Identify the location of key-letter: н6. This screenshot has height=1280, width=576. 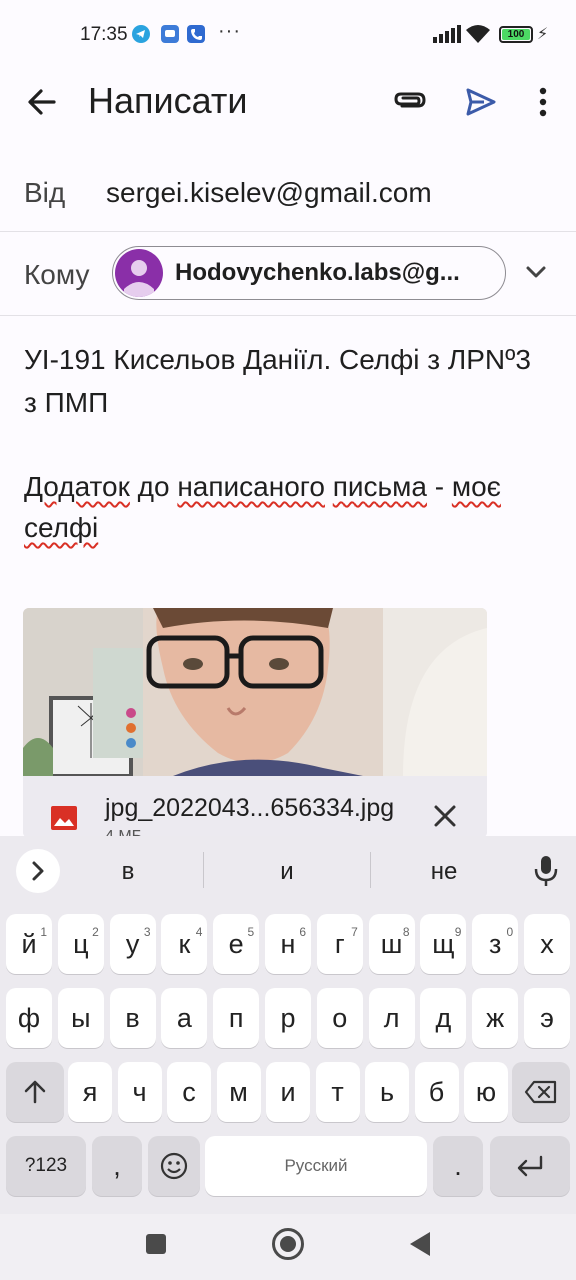
(288, 944).